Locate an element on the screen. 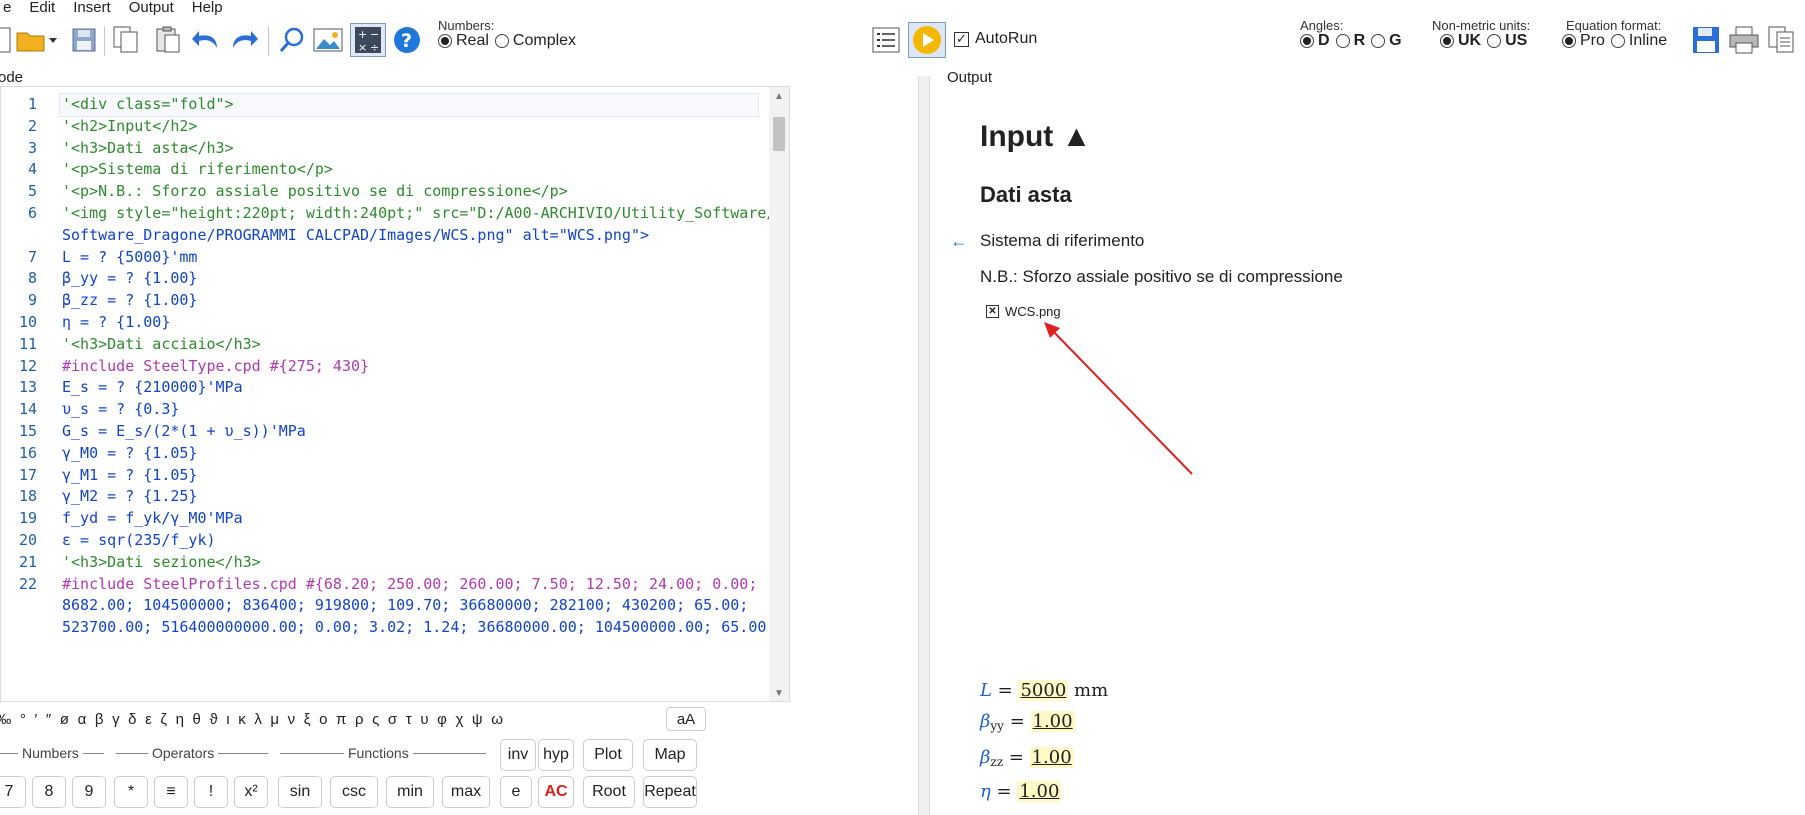 Image resolution: width=1805 pixels, height=815 pixels. key-e: e is located at coordinates (516, 792).